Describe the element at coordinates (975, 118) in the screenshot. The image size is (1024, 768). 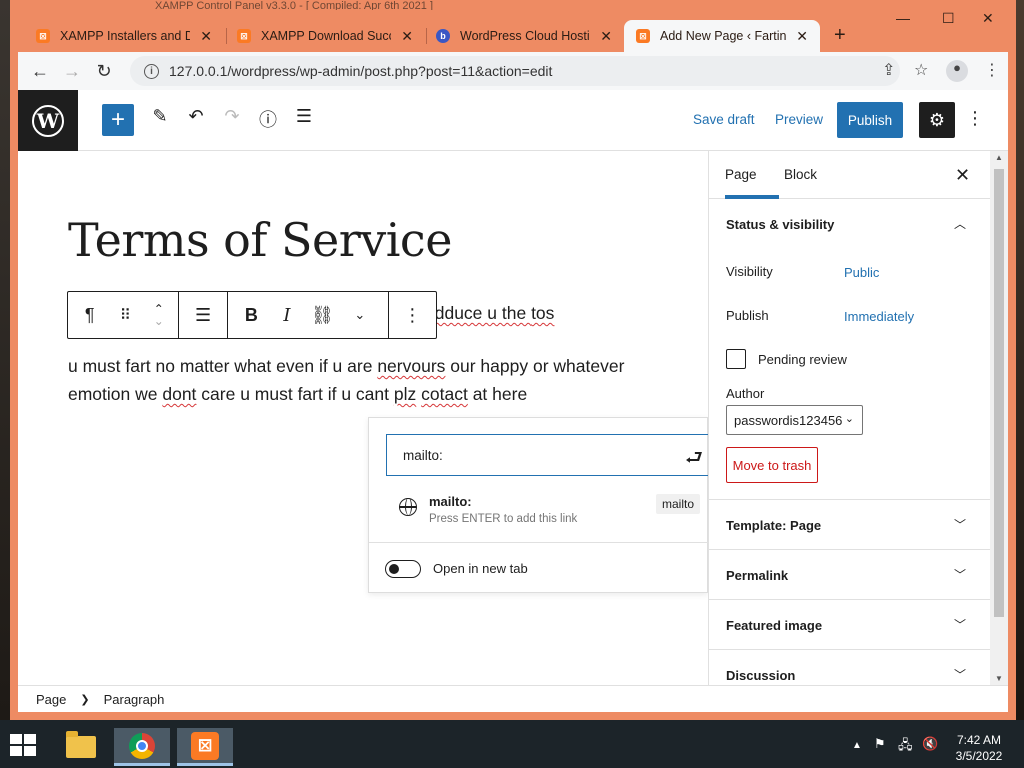
I see `options-menu-icon: ⋮` at that location.